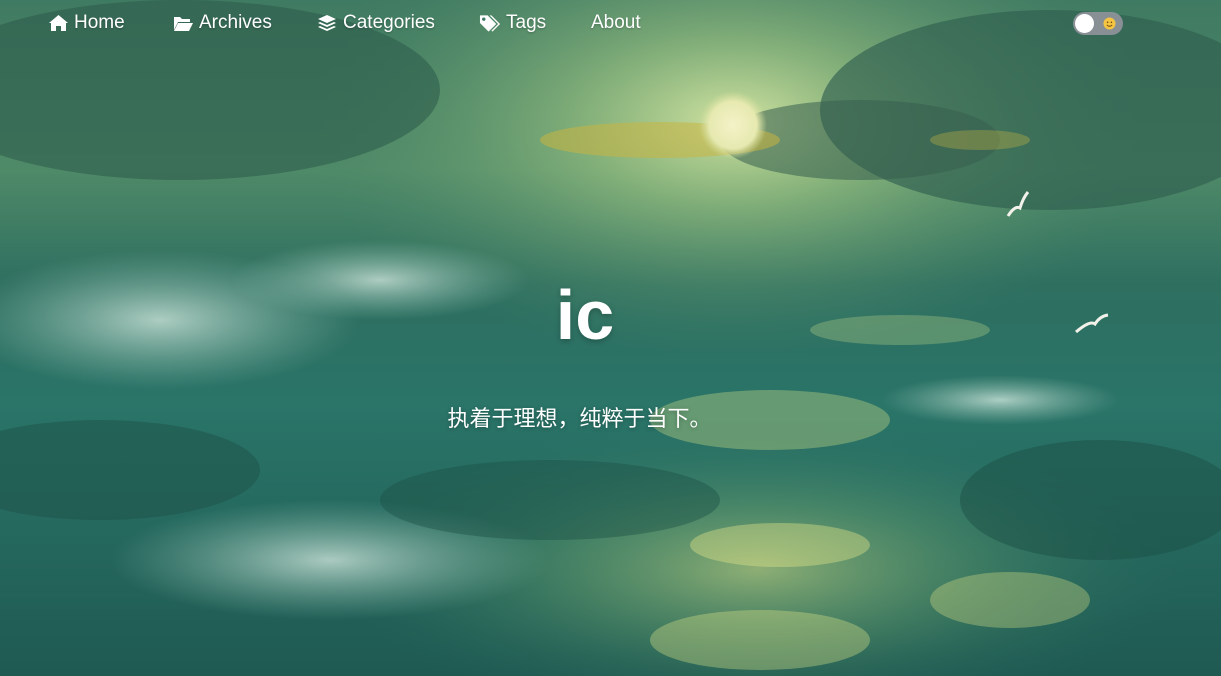 The width and height of the screenshot is (1221, 676). What do you see at coordinates (1109, 23) in the screenshot?
I see `sun-icon` at bounding box center [1109, 23].